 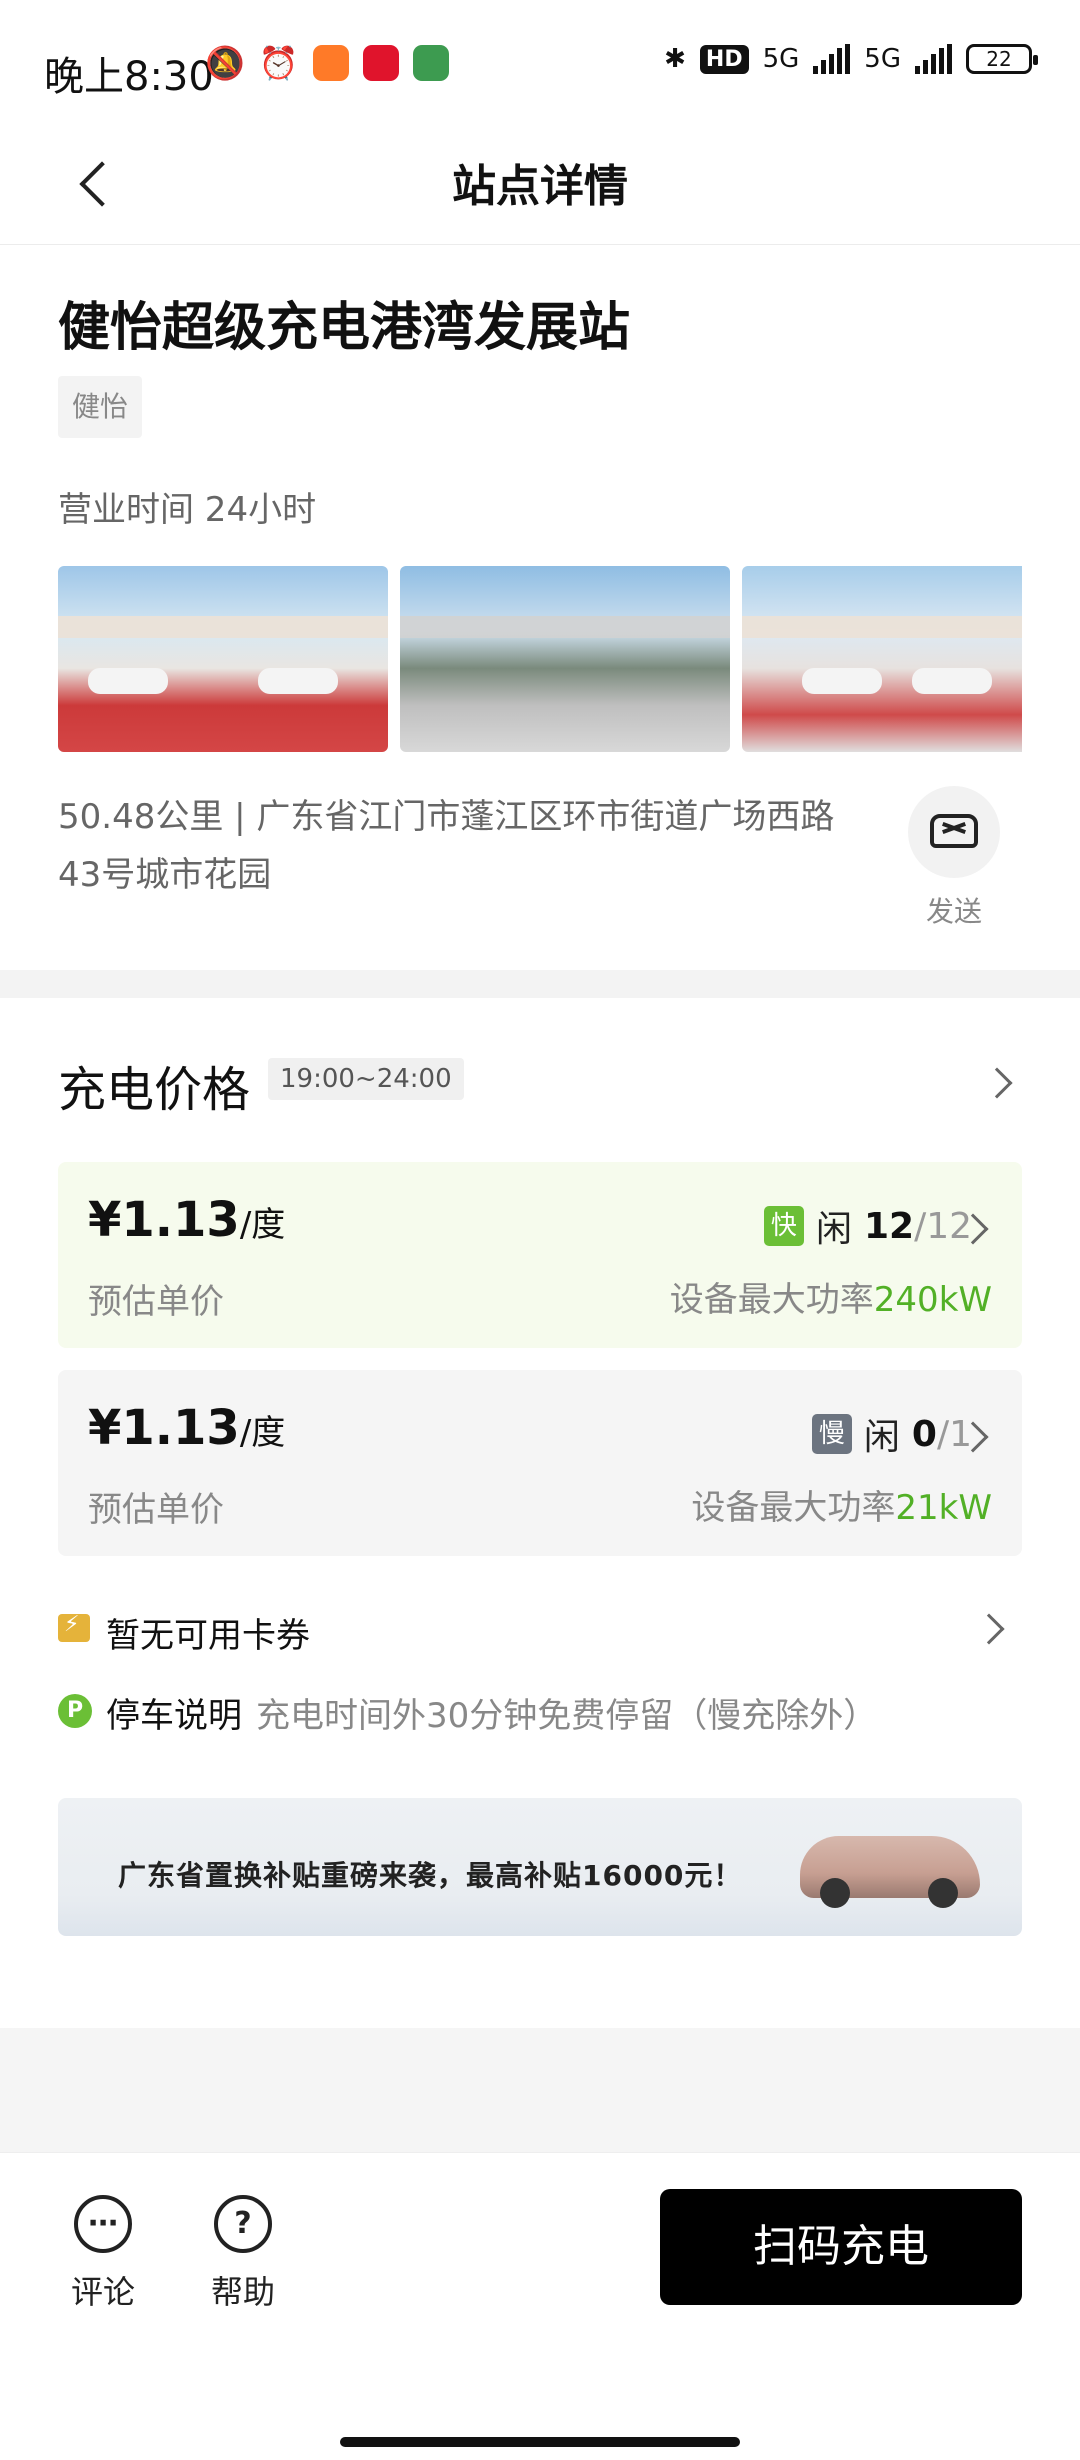 I want to click on network-label-1: 5G, so click(x=781, y=59).